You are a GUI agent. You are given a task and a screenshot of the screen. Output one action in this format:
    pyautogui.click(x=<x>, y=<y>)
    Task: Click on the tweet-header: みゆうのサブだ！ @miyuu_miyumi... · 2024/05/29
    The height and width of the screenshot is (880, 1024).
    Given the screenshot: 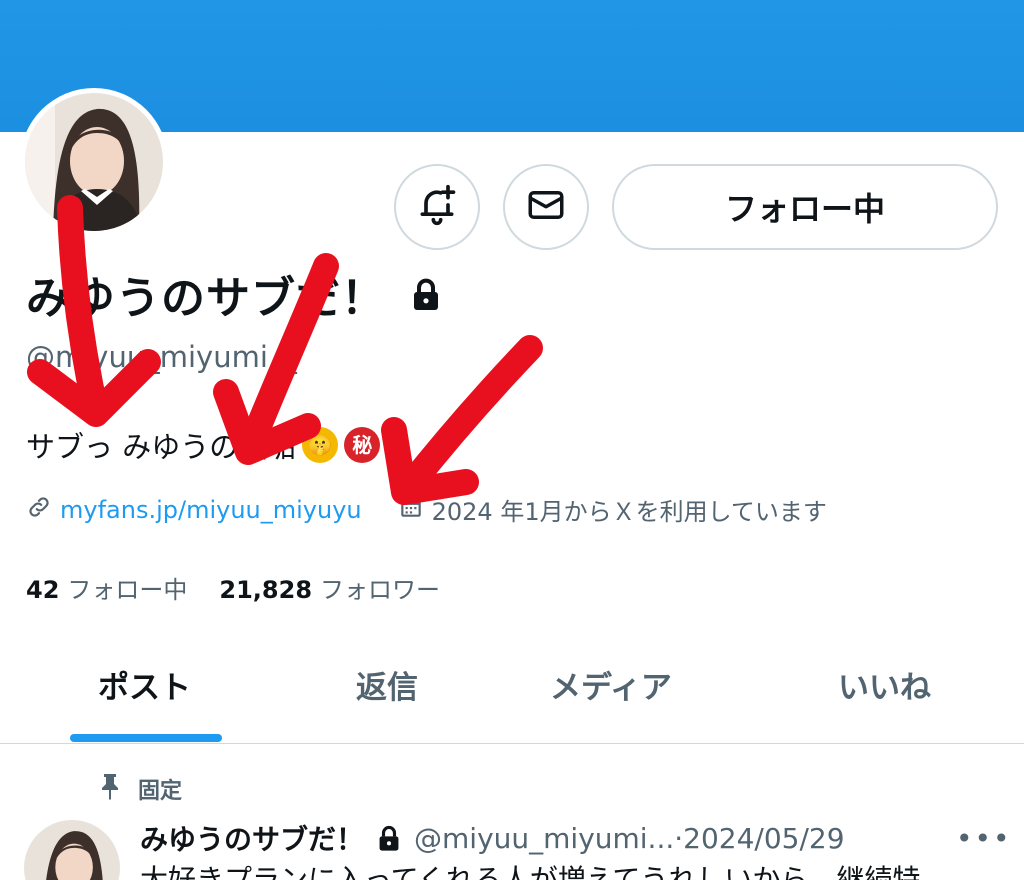 What is the action you would take?
    pyautogui.click(x=492, y=838)
    